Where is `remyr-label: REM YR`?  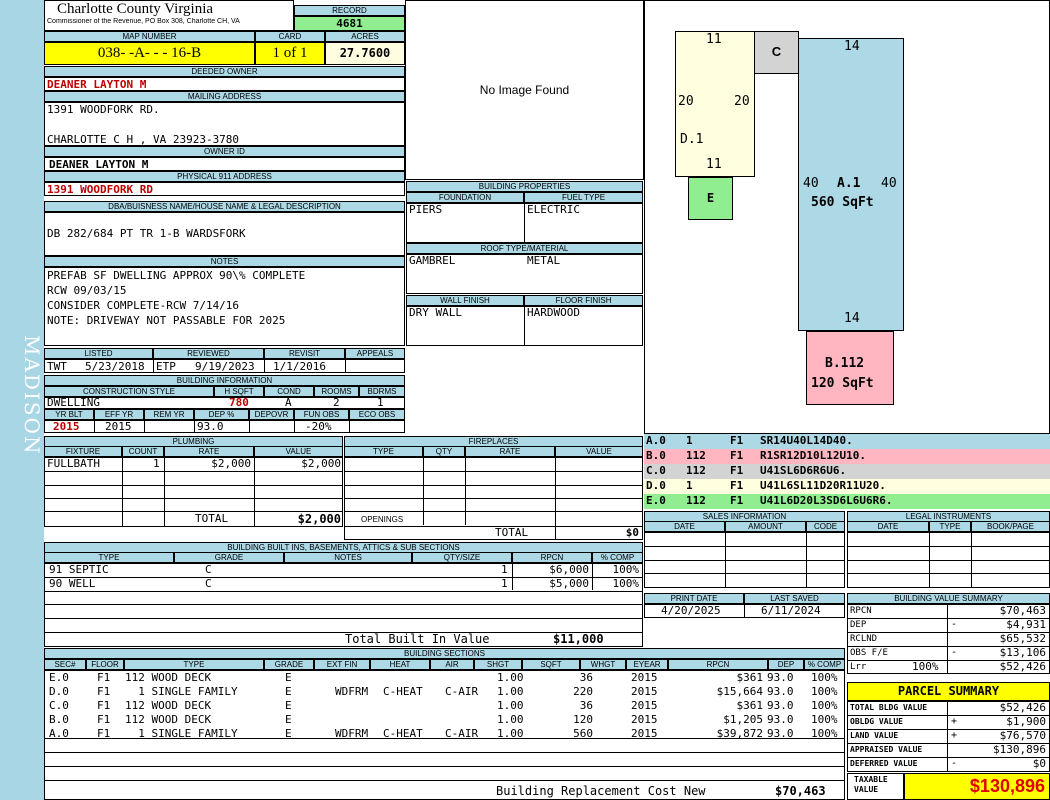
remyr-label: REM YR is located at coordinates (169, 414).